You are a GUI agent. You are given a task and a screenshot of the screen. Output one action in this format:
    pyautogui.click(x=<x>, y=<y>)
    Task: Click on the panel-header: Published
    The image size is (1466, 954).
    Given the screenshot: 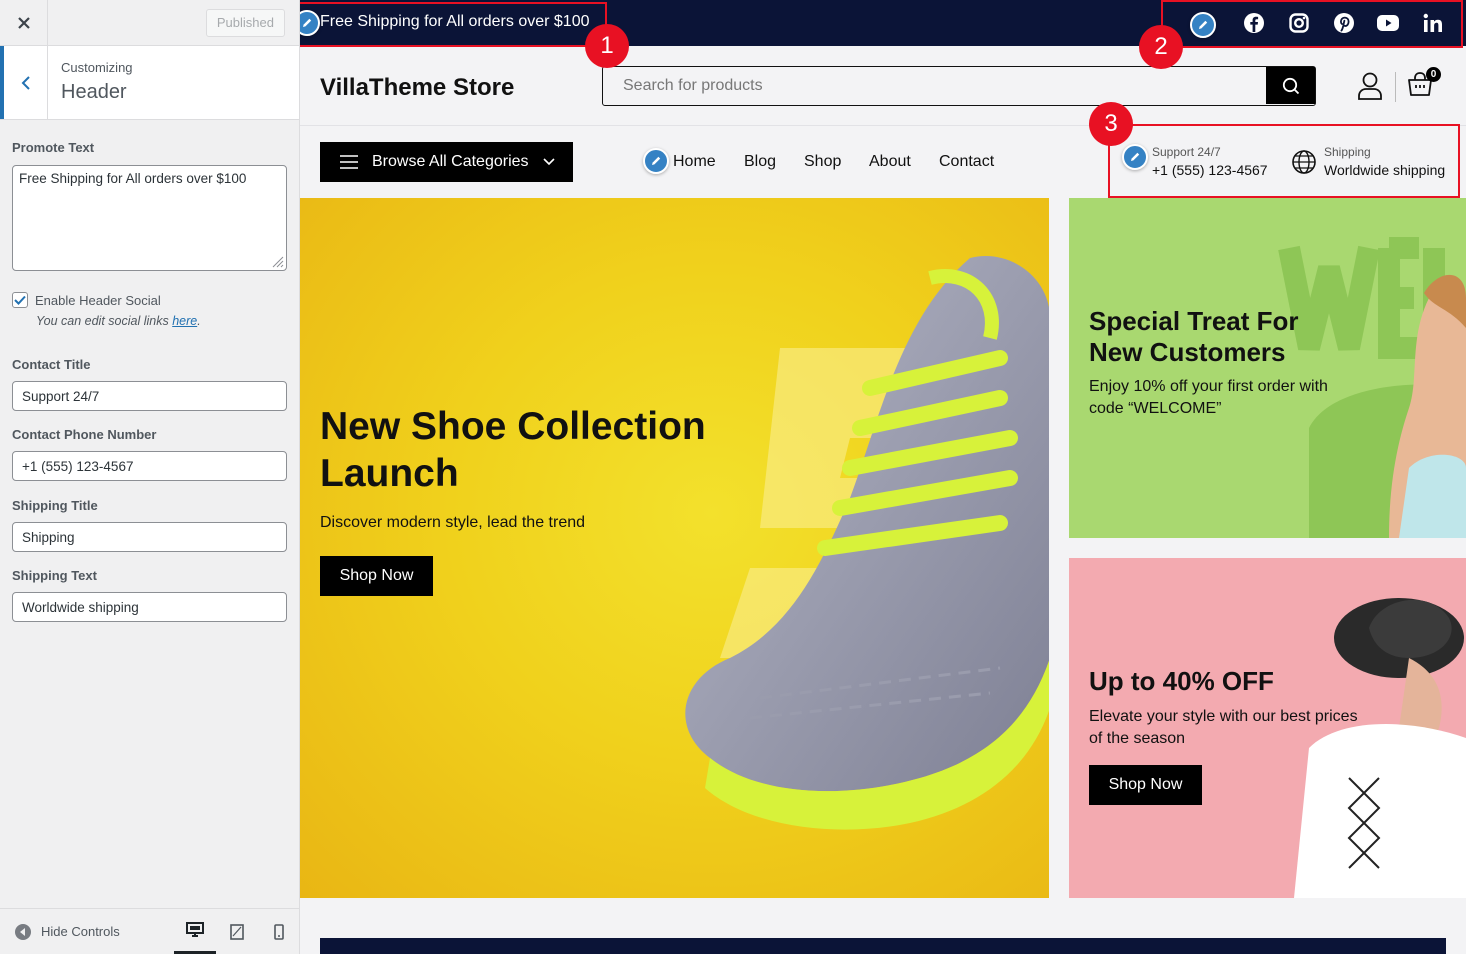 What is the action you would take?
    pyautogui.click(x=149, y=23)
    